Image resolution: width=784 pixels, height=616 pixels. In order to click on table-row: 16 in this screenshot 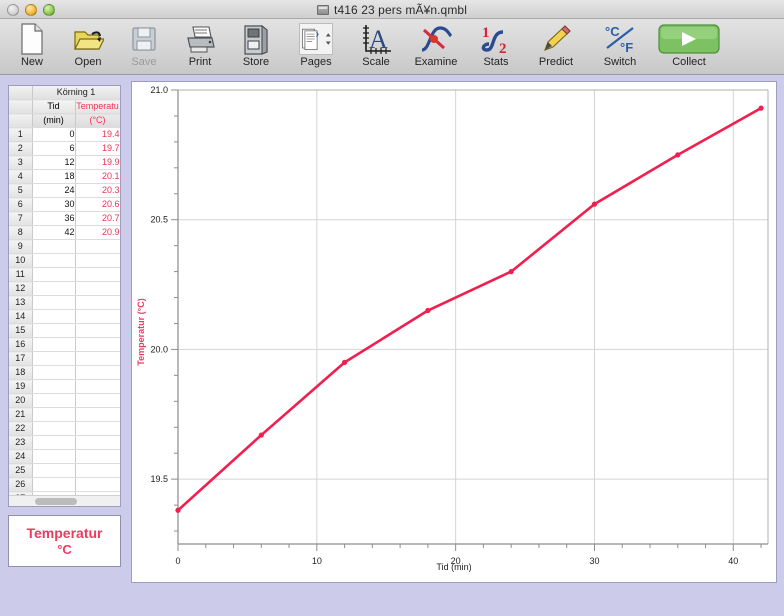, I will do `click(64, 344)`.